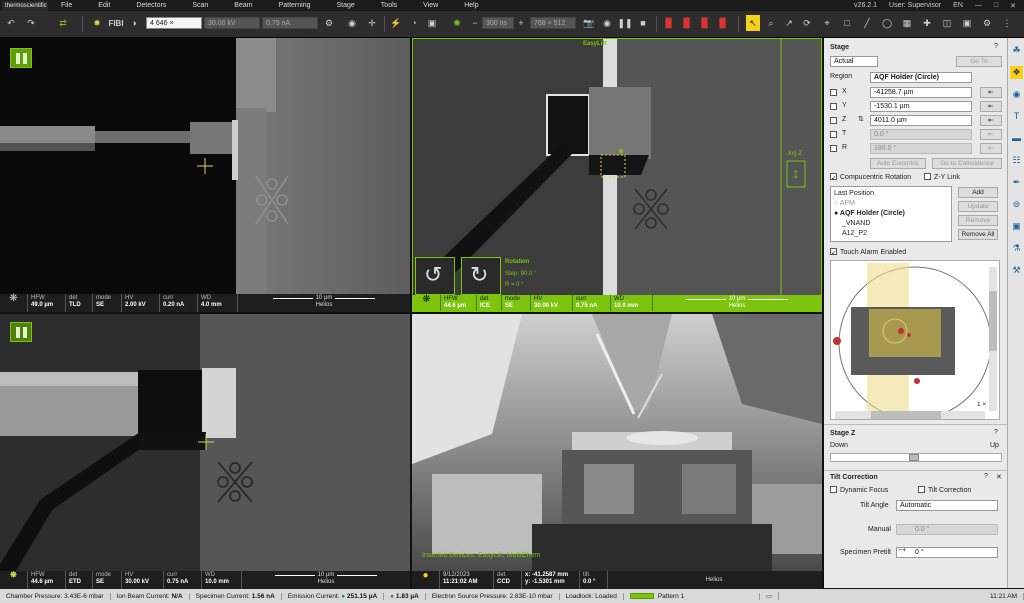 This screenshot has height=603, width=1024. I want to click on focus-icon: ✛, so click(372, 23).